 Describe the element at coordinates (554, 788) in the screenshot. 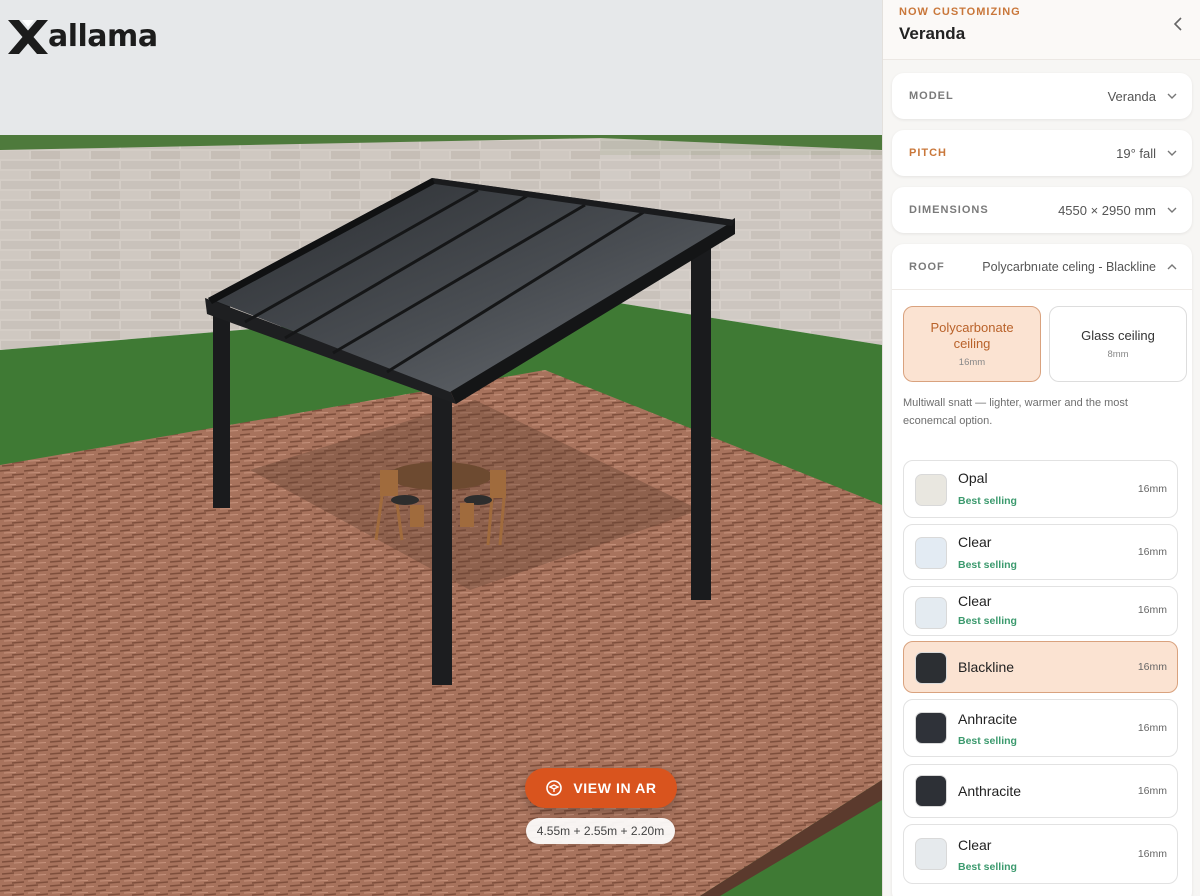

I see `ar-icon` at that location.